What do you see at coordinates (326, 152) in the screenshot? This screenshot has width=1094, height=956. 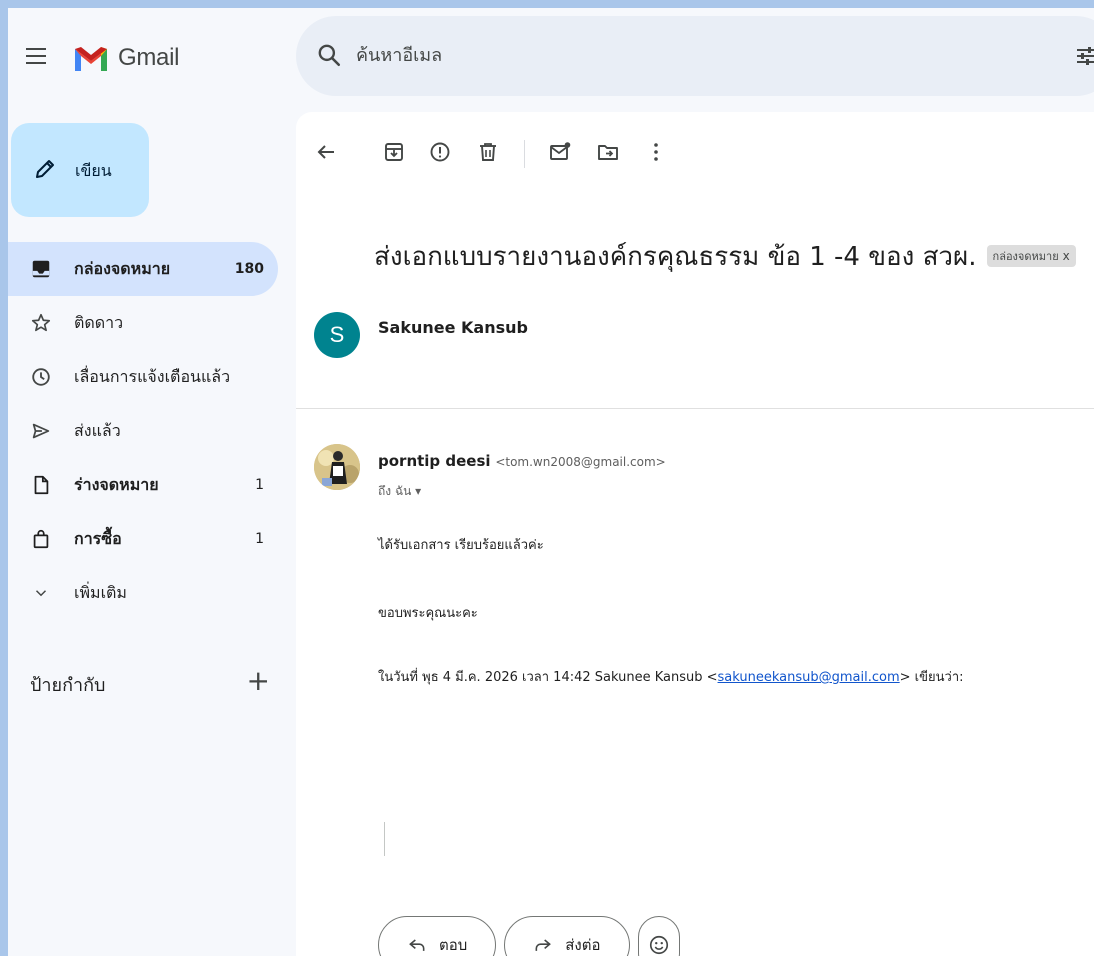 I see `back-arrow-icon` at bounding box center [326, 152].